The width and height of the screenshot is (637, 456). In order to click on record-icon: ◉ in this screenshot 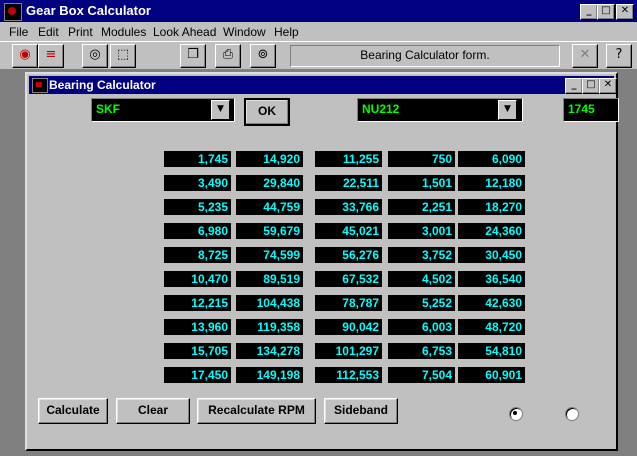, I will do `click(25, 56)`.